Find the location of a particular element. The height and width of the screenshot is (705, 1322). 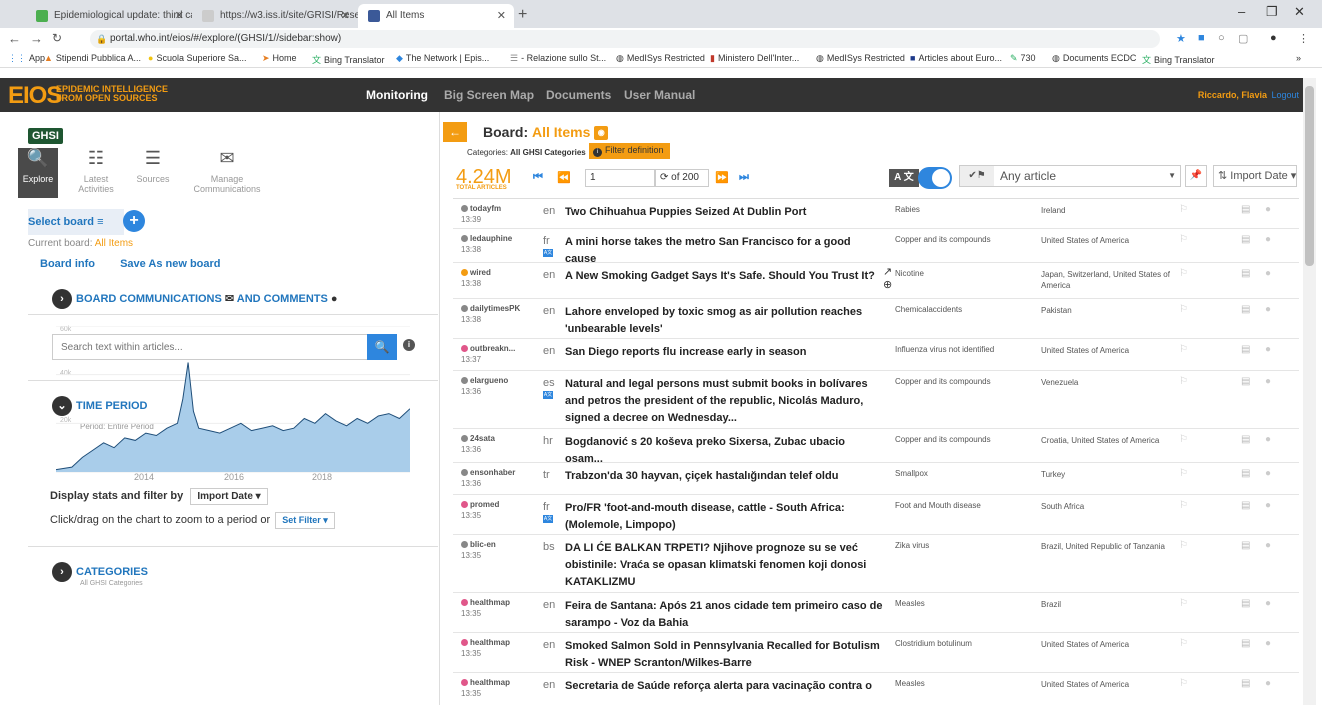

menu-user-manual: User Manual is located at coordinates (659, 95).